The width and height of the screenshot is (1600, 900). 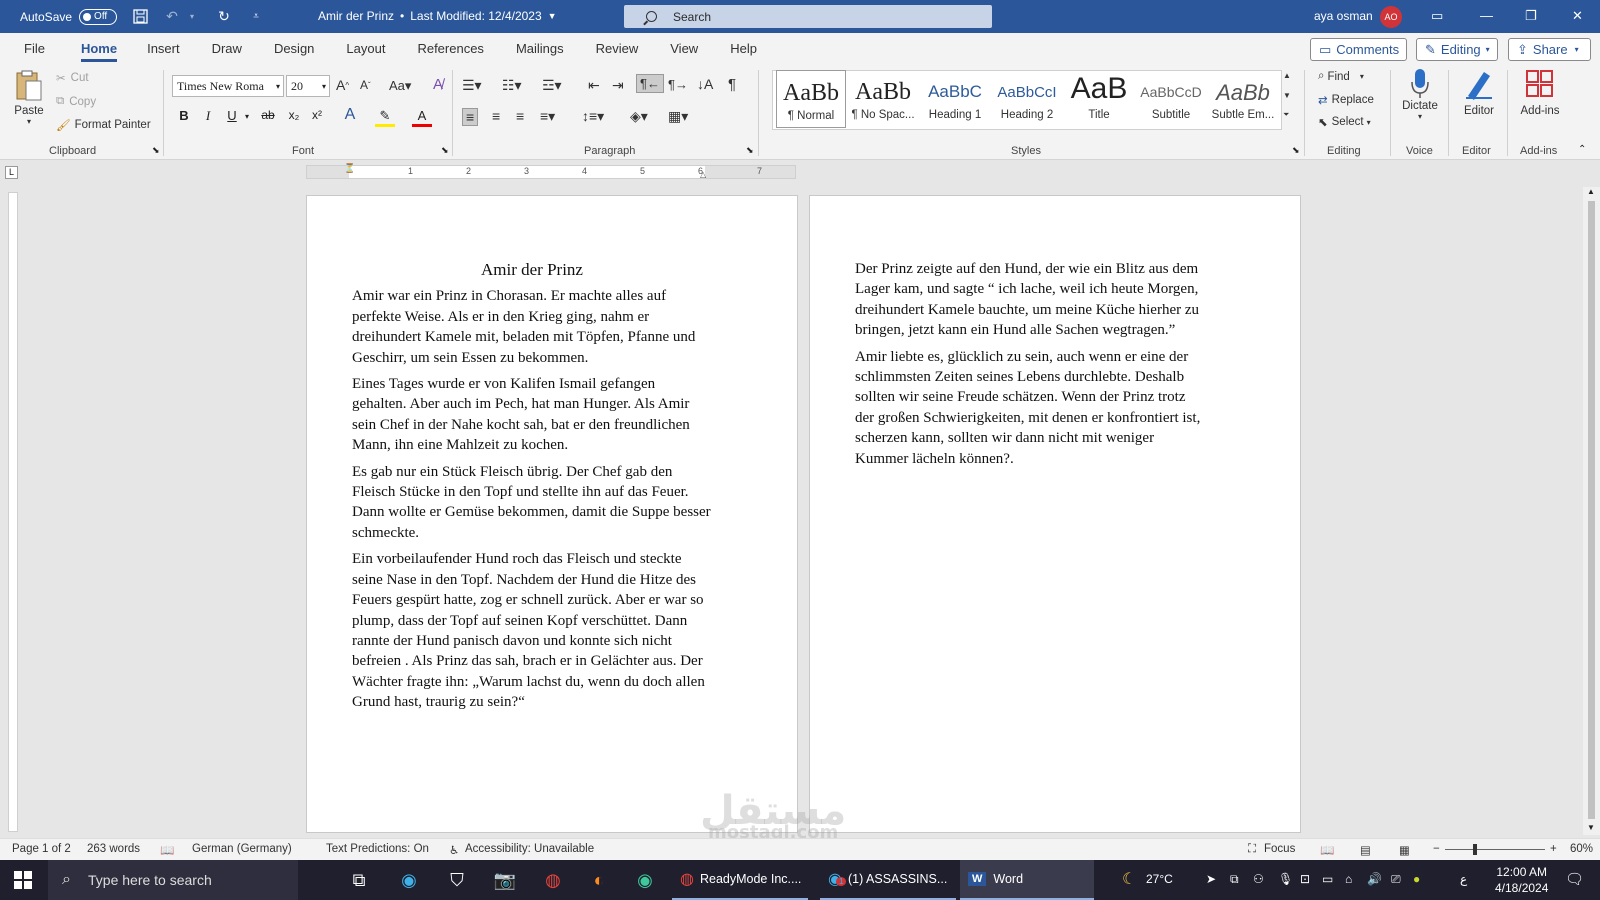 I want to click on copy-button: ⧉ Copy, so click(x=76, y=101).